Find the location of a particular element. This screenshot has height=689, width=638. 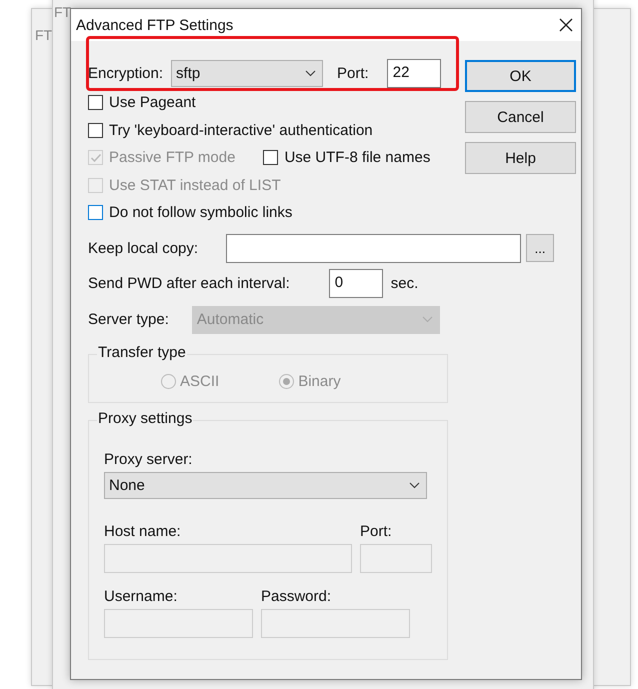

checkmark-icon is located at coordinates (96, 158).